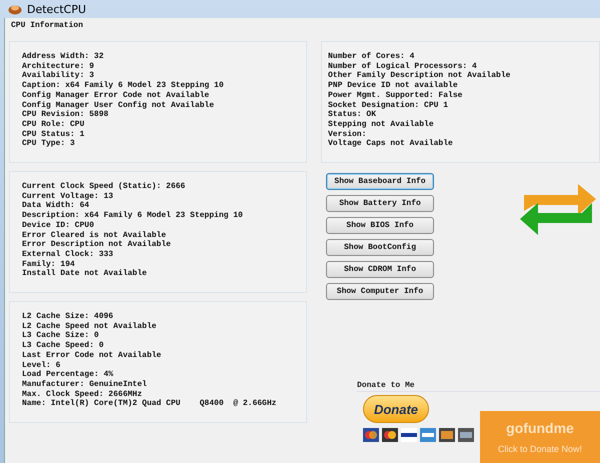 This screenshot has width=600, height=463. I want to click on info-line: Availability: 3, so click(59, 76).